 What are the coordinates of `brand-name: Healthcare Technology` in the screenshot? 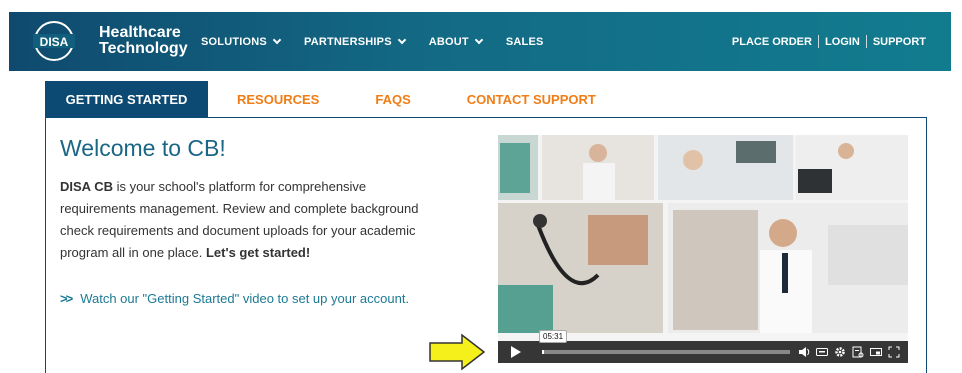 It's located at (143, 41).